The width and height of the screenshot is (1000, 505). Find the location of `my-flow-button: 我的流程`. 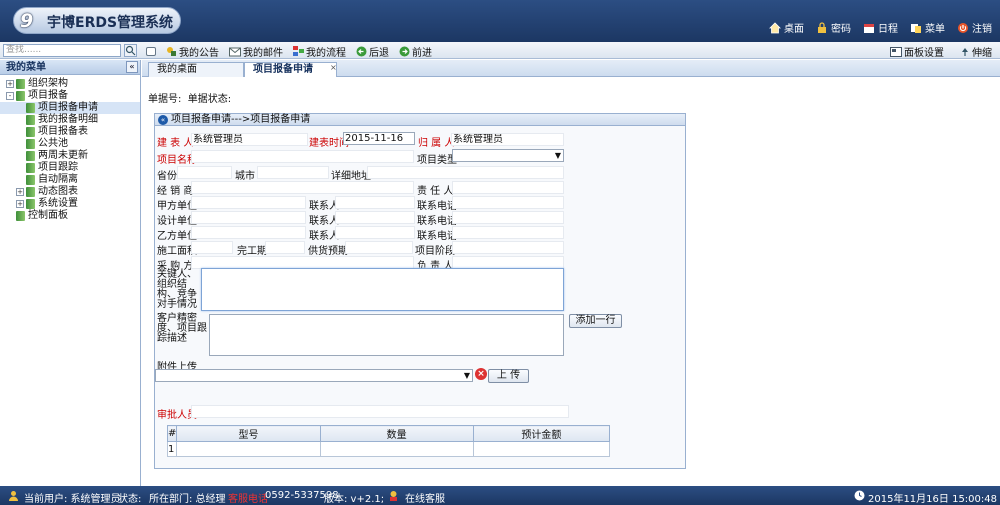

my-flow-button: 我的流程 is located at coordinates (319, 51).